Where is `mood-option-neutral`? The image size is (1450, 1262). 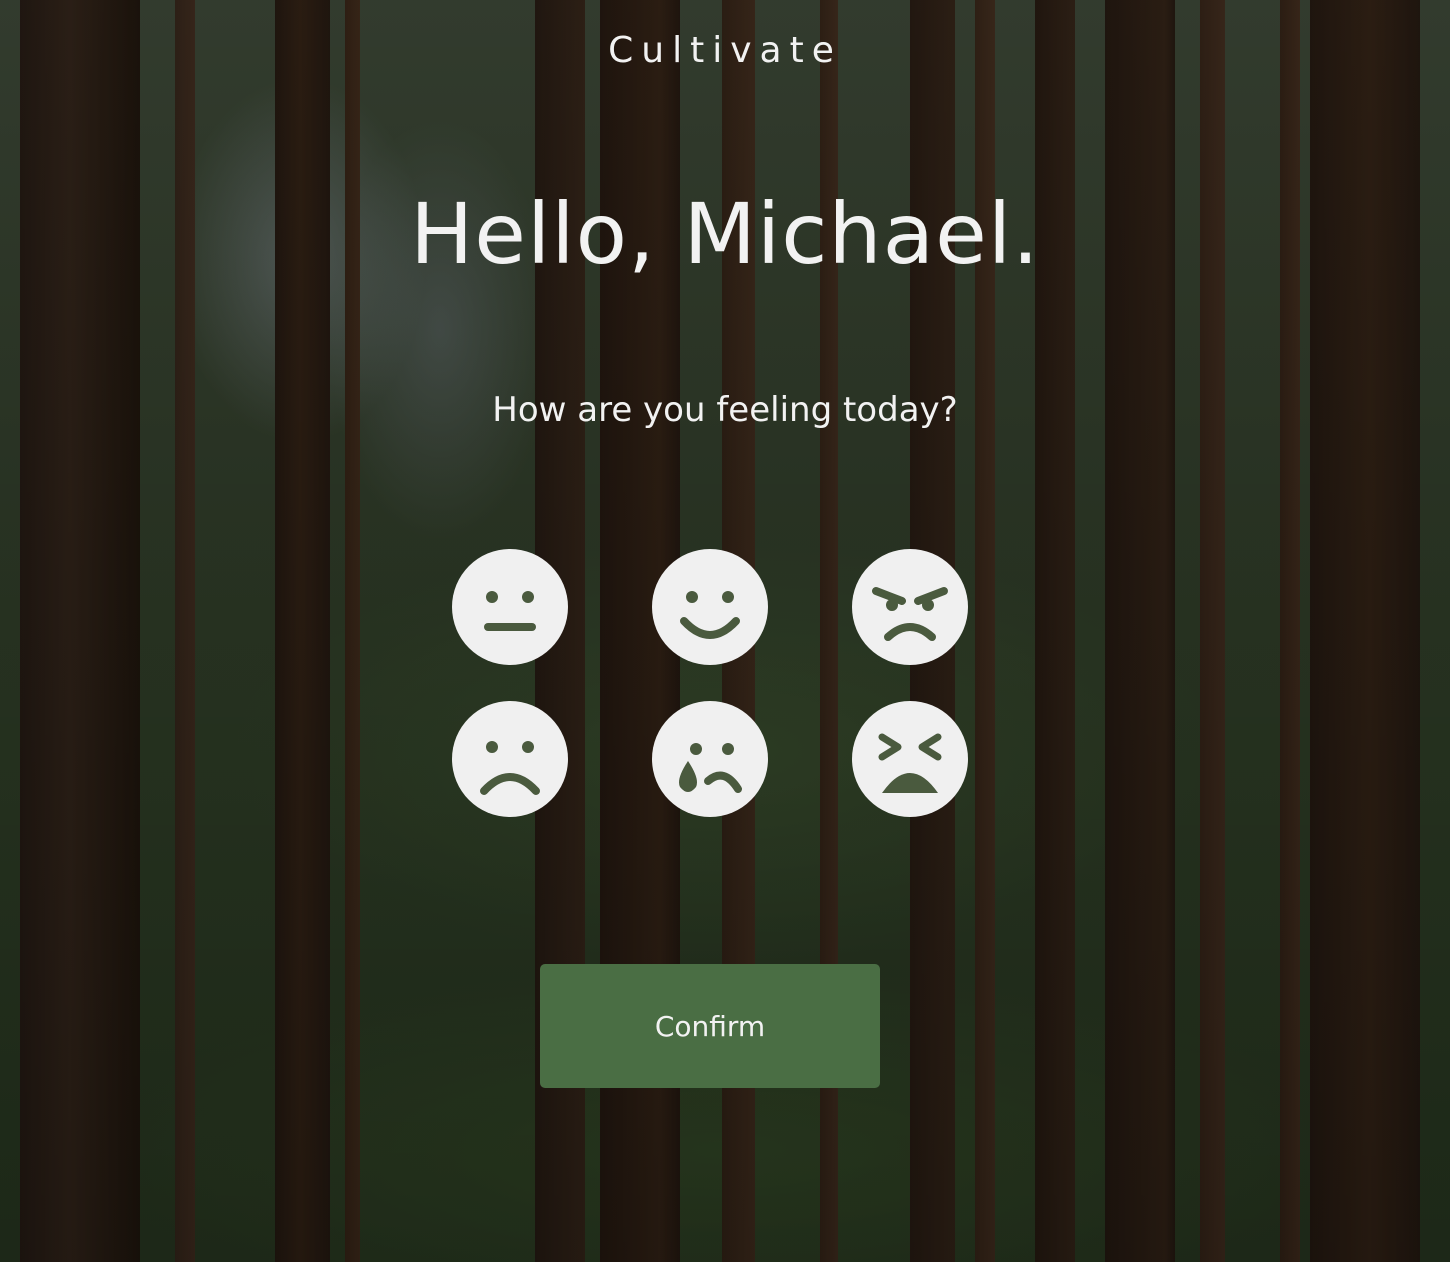 mood-option-neutral is located at coordinates (510, 607).